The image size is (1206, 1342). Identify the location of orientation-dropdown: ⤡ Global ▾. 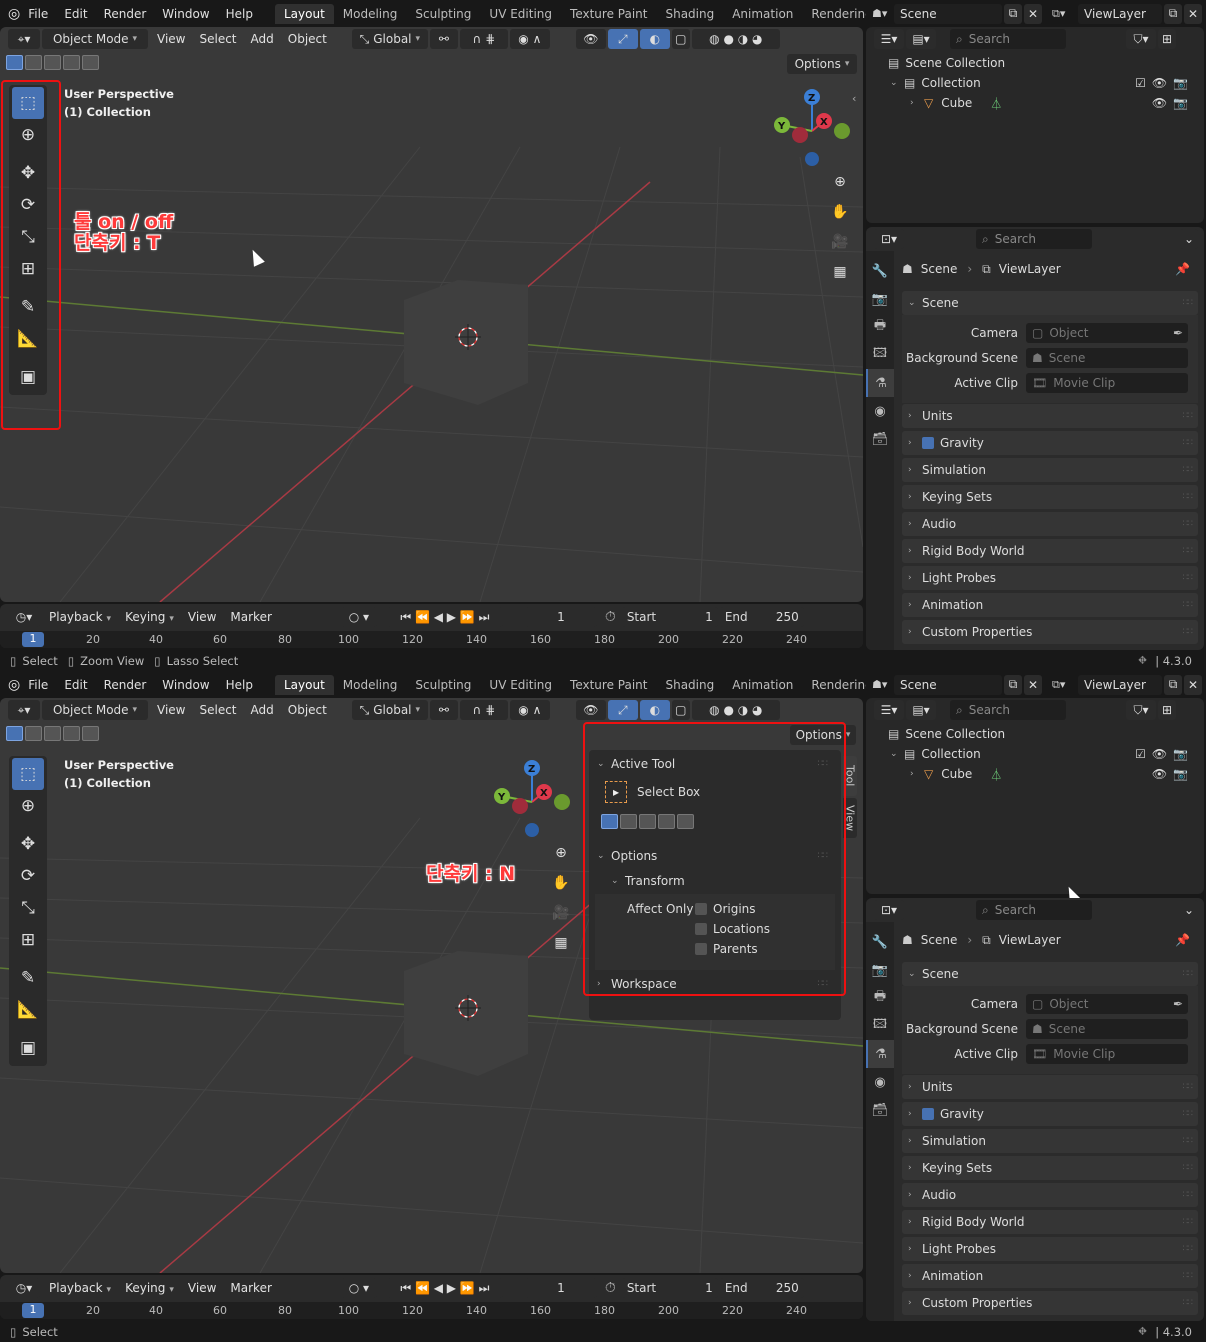
(389, 710).